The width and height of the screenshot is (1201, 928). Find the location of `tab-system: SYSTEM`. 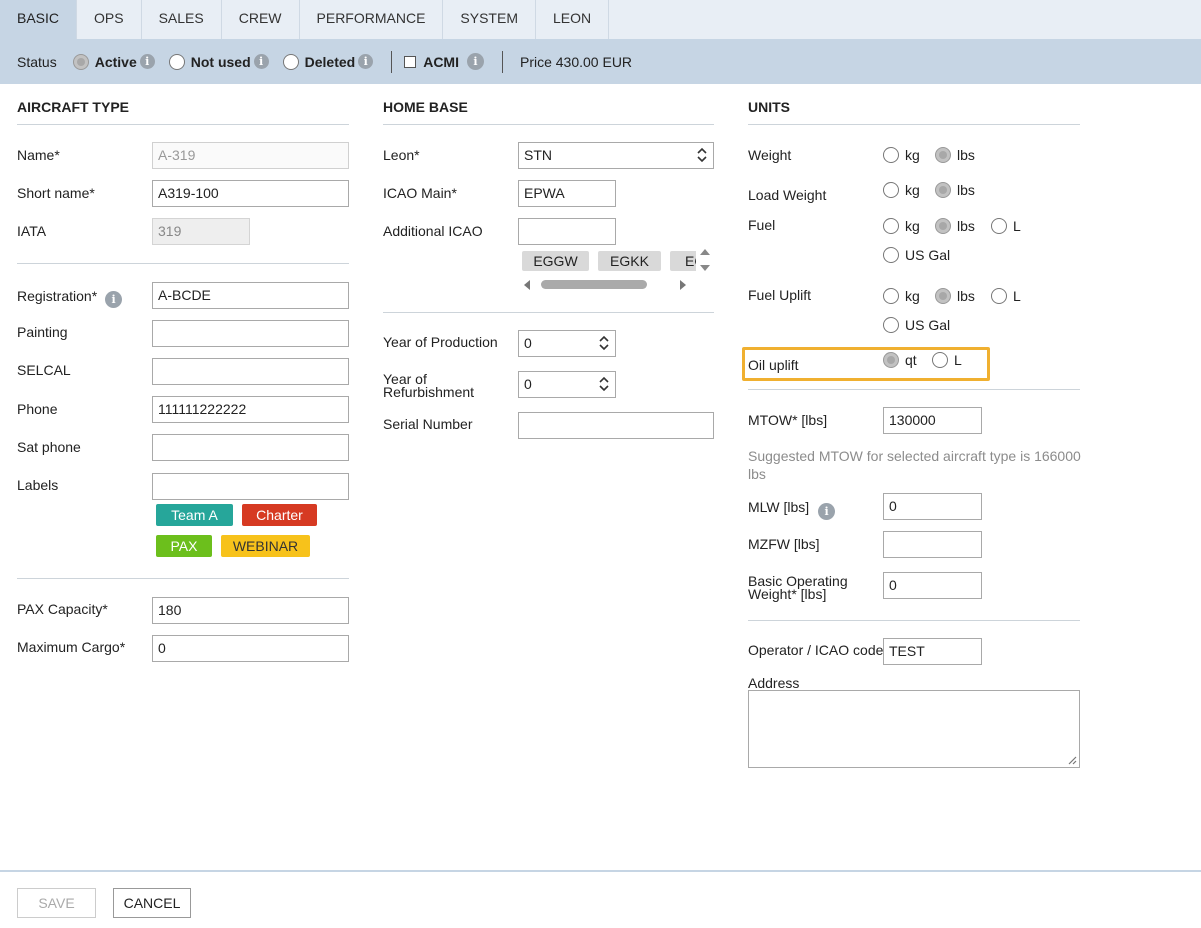

tab-system: SYSTEM is located at coordinates (489, 19).